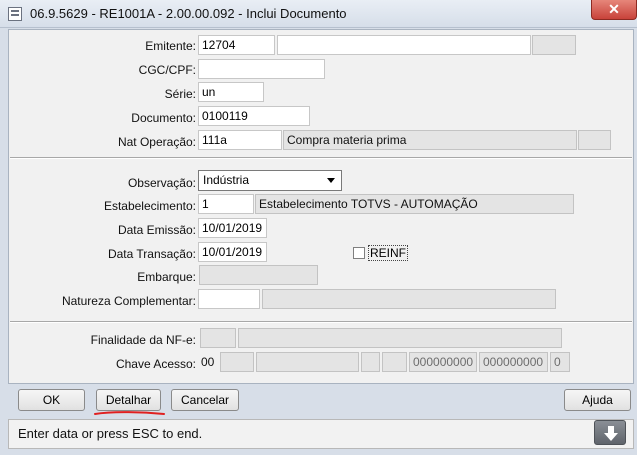 The height and width of the screenshot is (455, 637). What do you see at coordinates (110, 433) in the screenshot?
I see `status-message: Enter data or press ESC to end.` at bounding box center [110, 433].